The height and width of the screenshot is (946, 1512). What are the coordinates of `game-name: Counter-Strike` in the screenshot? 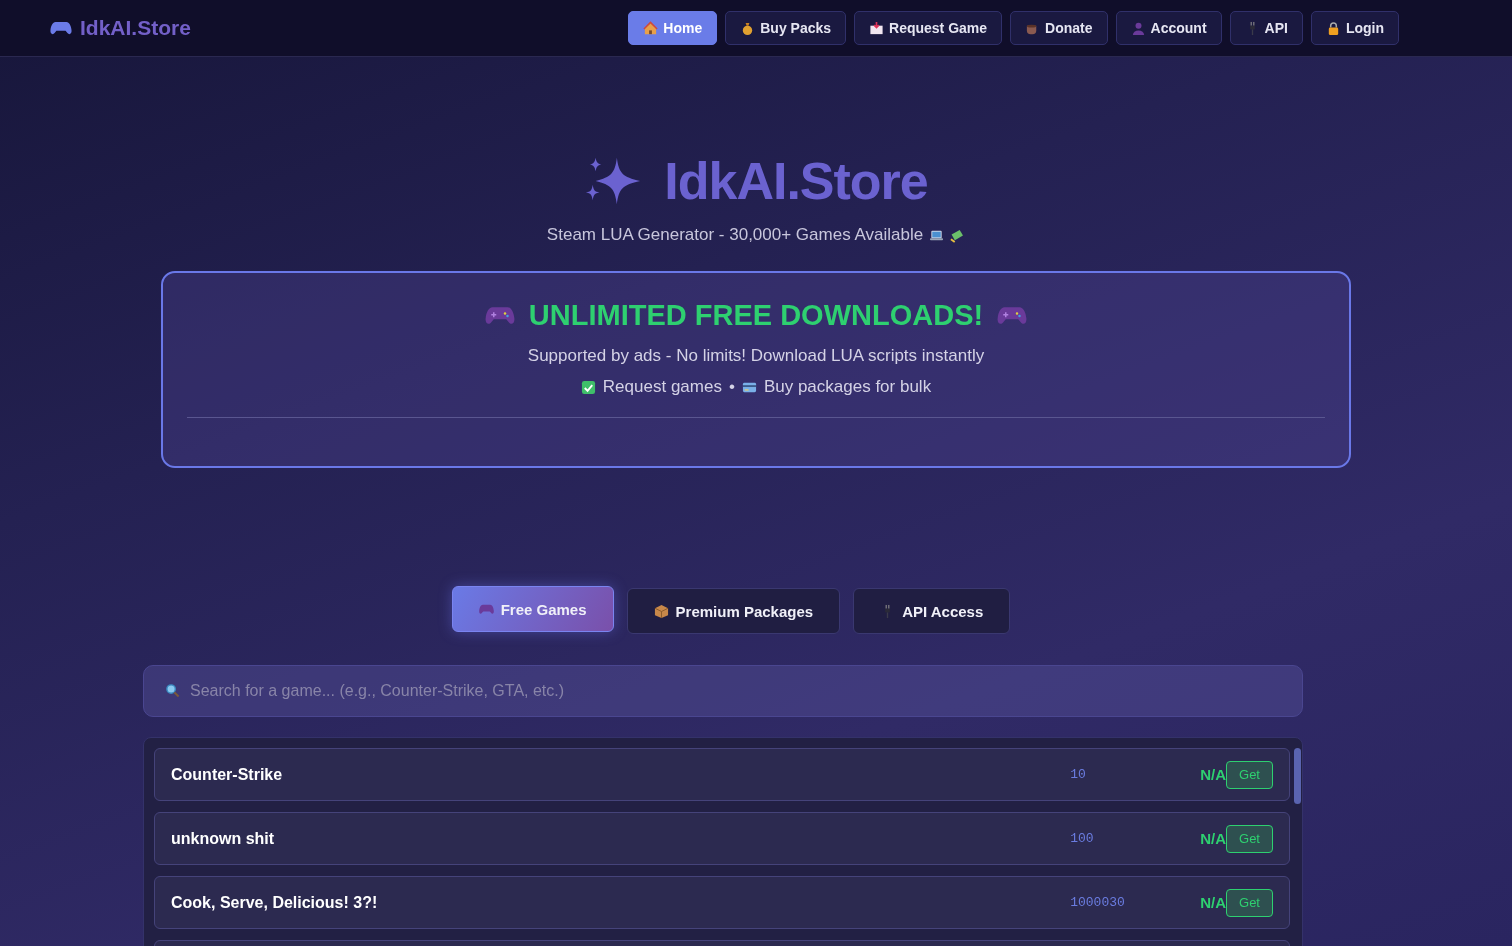 It's located at (227, 774).